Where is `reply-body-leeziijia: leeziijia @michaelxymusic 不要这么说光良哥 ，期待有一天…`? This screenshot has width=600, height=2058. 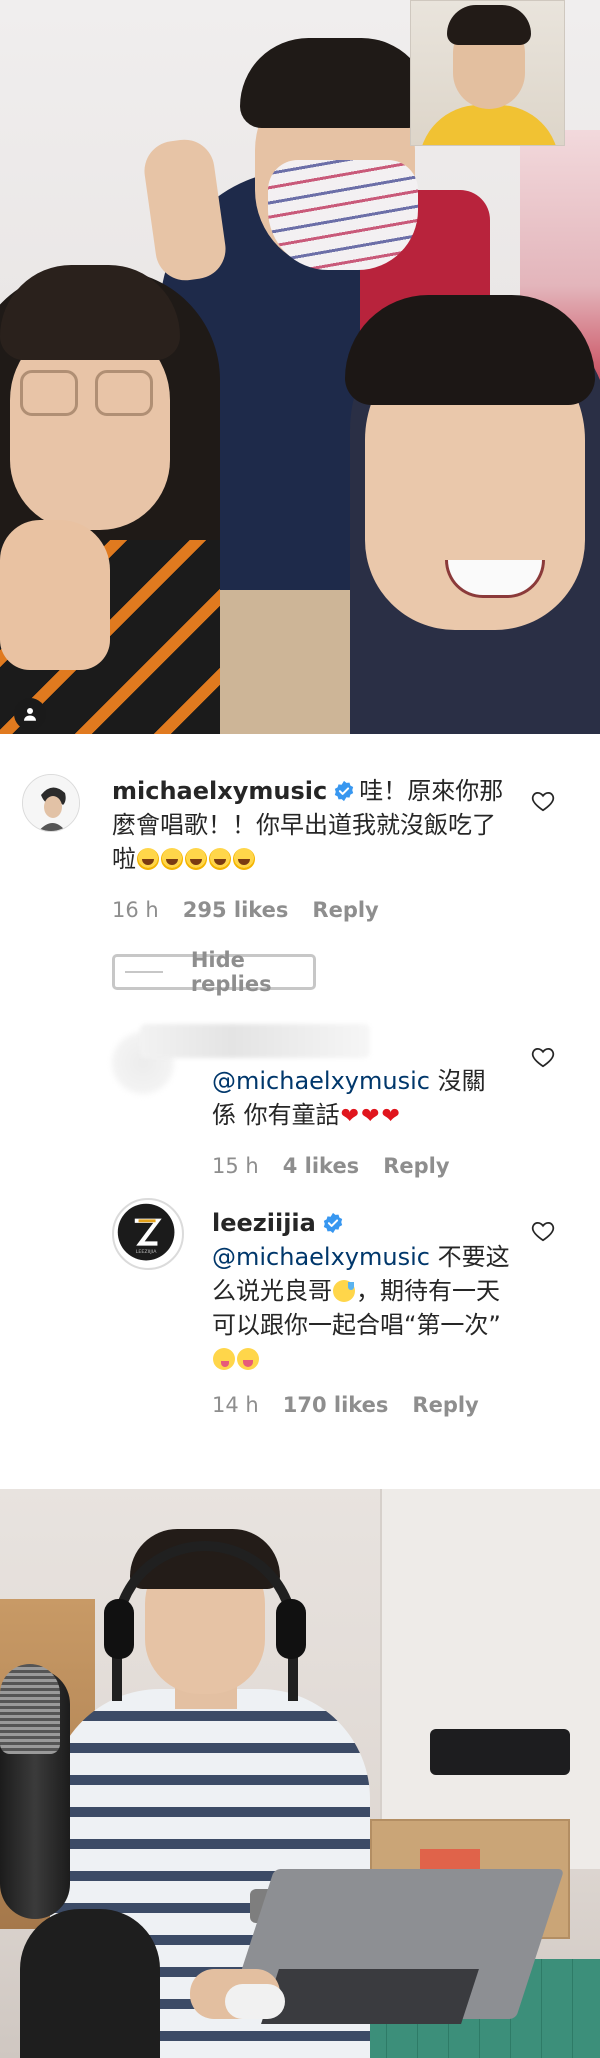 reply-body-leeziijia: leeziijia @michaelxymusic 不要这么说光良哥 ，期待有一天… is located at coordinates (362, 1291).